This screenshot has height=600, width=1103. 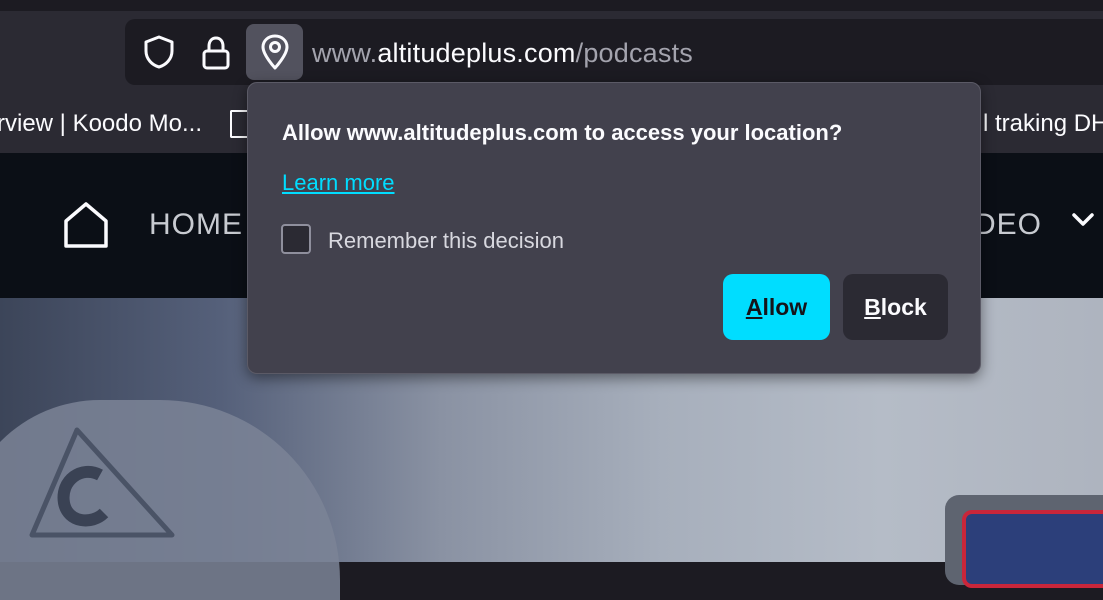 What do you see at coordinates (634, 53) in the screenshot?
I see `url-path: /podcasts` at bounding box center [634, 53].